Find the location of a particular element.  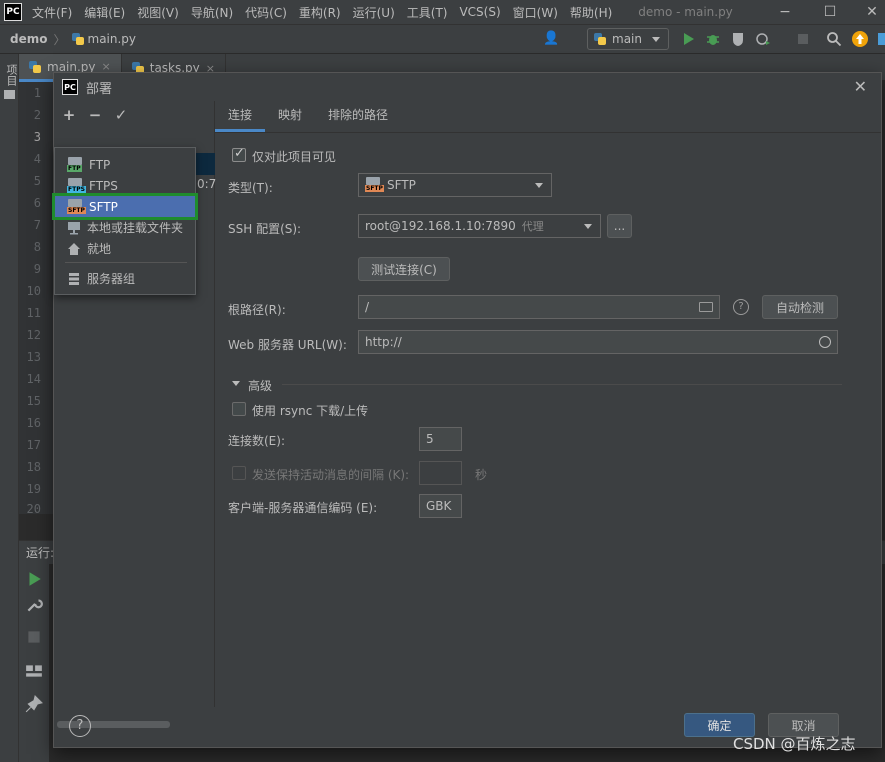

line-number: 10 is located at coordinates (33, 291).